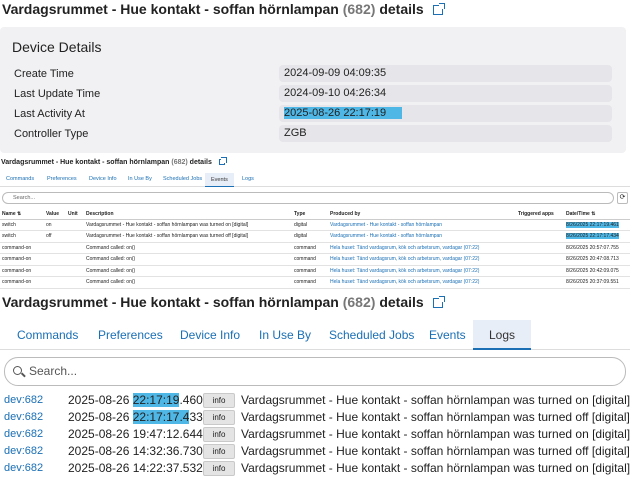  Describe the element at coordinates (161, 417) in the screenshot. I see `log-time: 22:17:17.4` at that location.